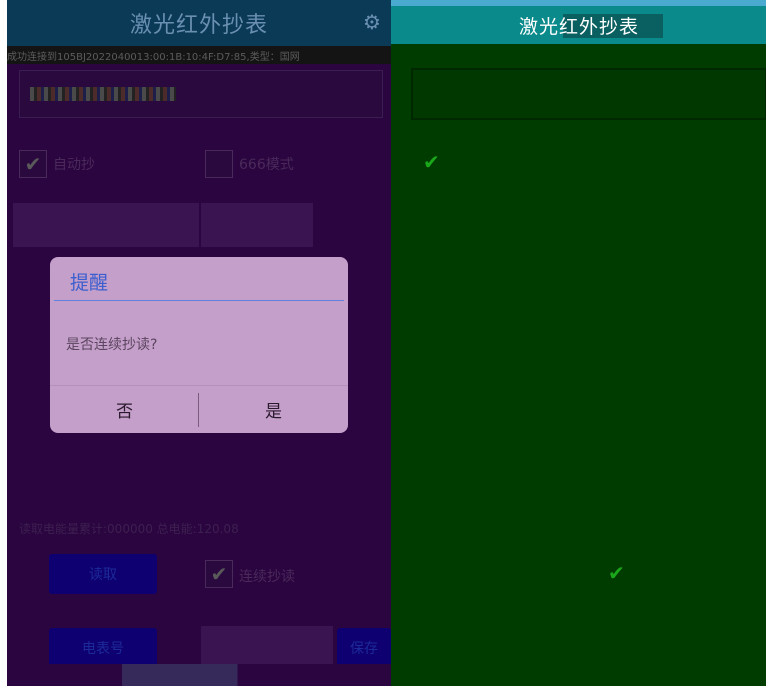 The height and width of the screenshot is (686, 766). What do you see at coordinates (273, 409) in the screenshot?
I see `dialog-confirm-button: 是` at bounding box center [273, 409].